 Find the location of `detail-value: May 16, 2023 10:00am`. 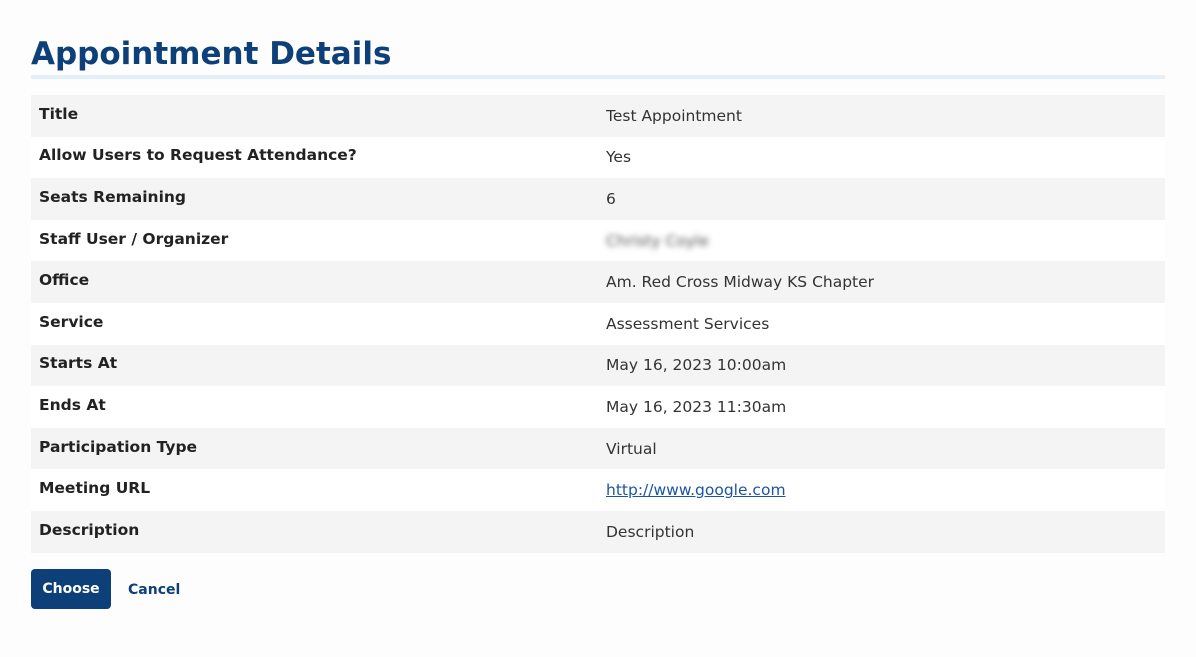

detail-value: May 16, 2023 10:00am is located at coordinates (696, 365).